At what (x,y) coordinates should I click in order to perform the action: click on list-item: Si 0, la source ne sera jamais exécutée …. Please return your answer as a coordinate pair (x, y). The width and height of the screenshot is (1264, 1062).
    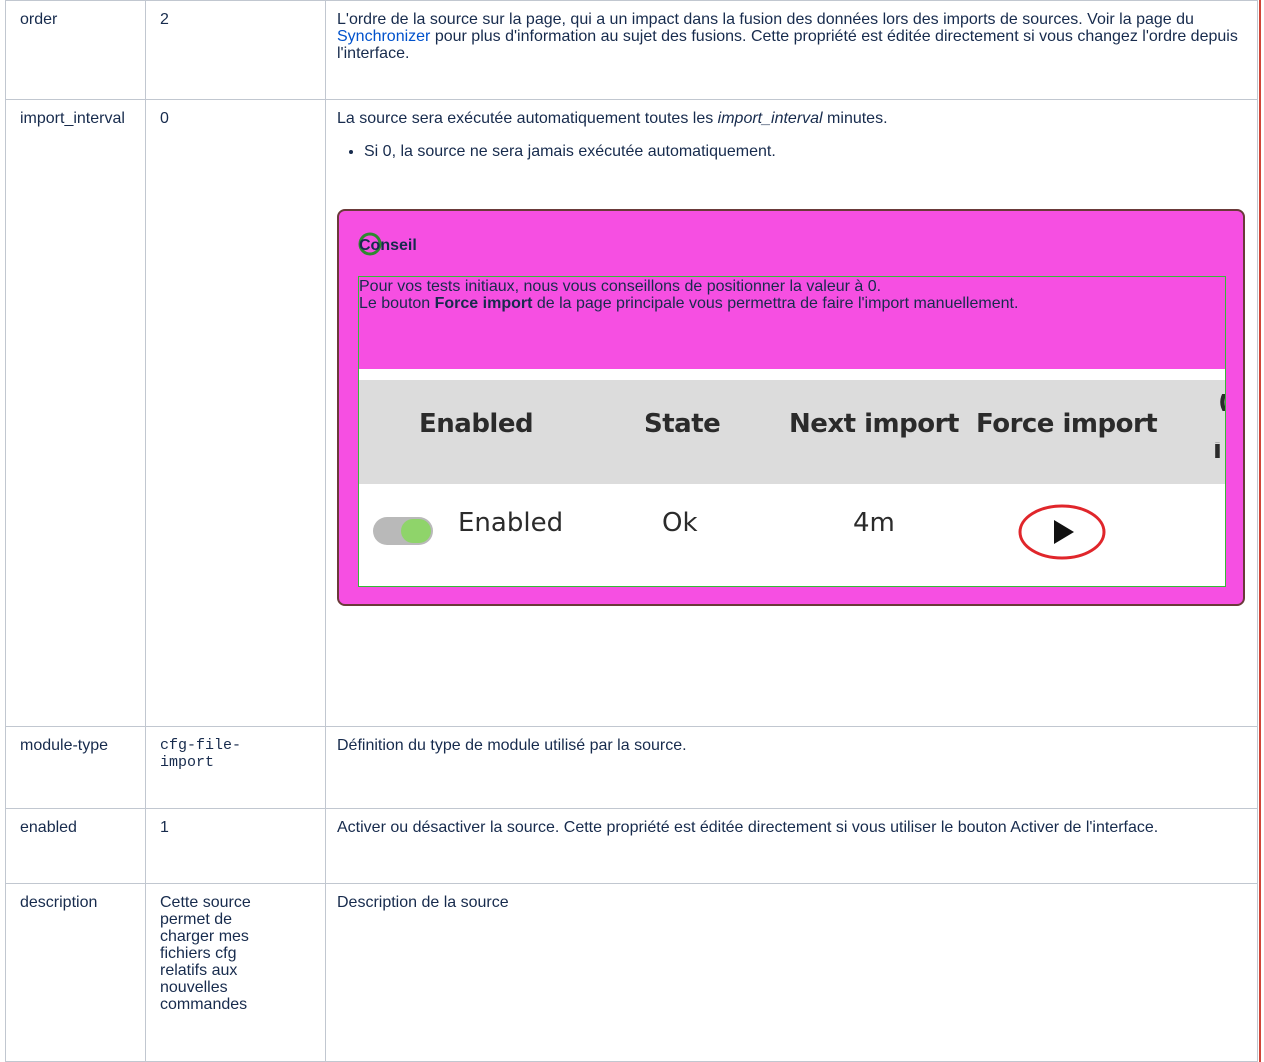
    Looking at the image, I should click on (806, 151).